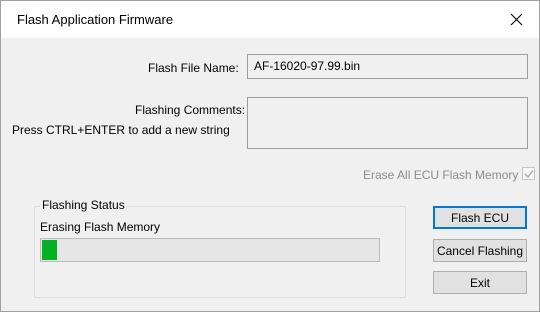 The height and width of the screenshot is (312, 540). I want to click on flash-file-name-field: AF-16020-97.99.bin, so click(387, 66).